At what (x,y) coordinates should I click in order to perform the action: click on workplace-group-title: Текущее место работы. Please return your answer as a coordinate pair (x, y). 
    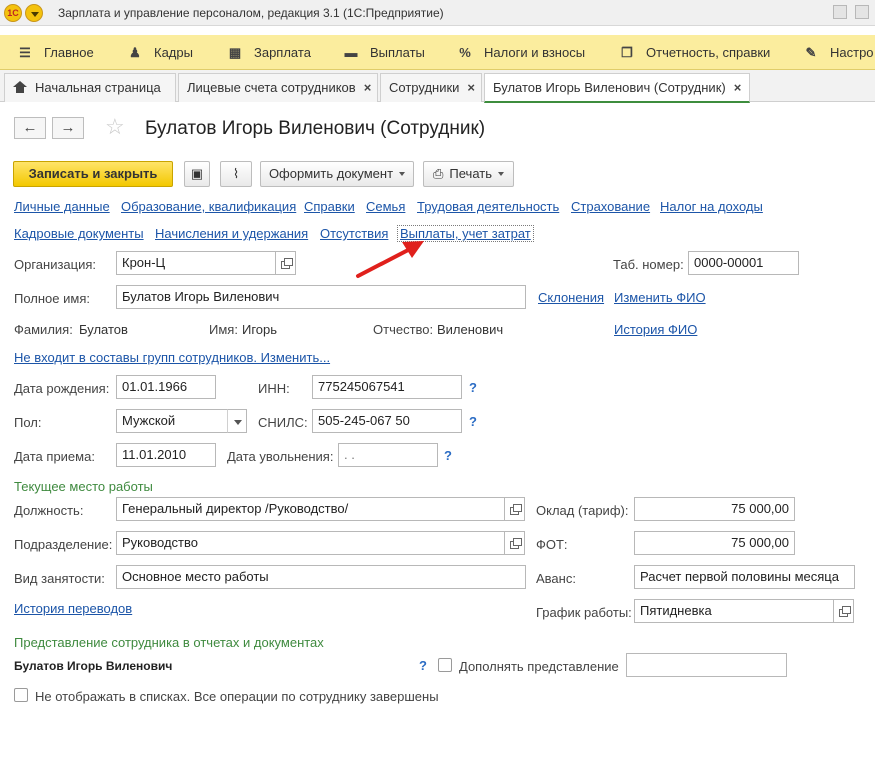
    Looking at the image, I should click on (83, 486).